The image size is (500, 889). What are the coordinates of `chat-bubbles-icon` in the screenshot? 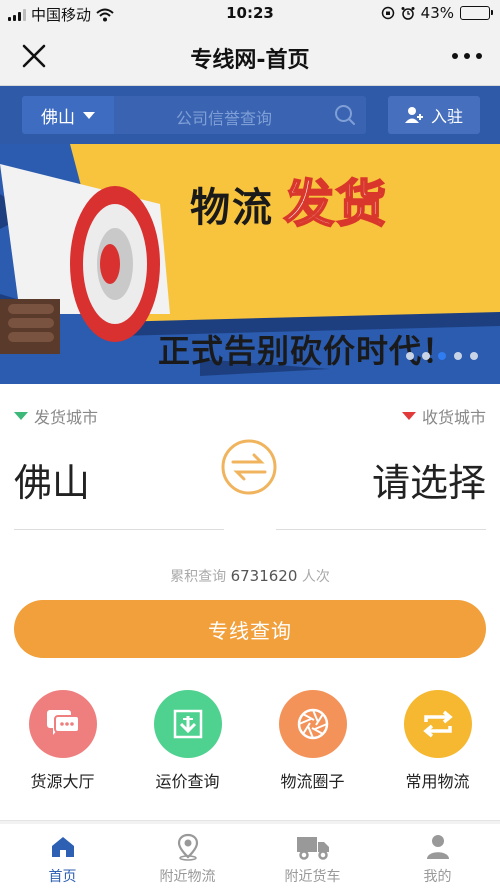 It's located at (63, 722).